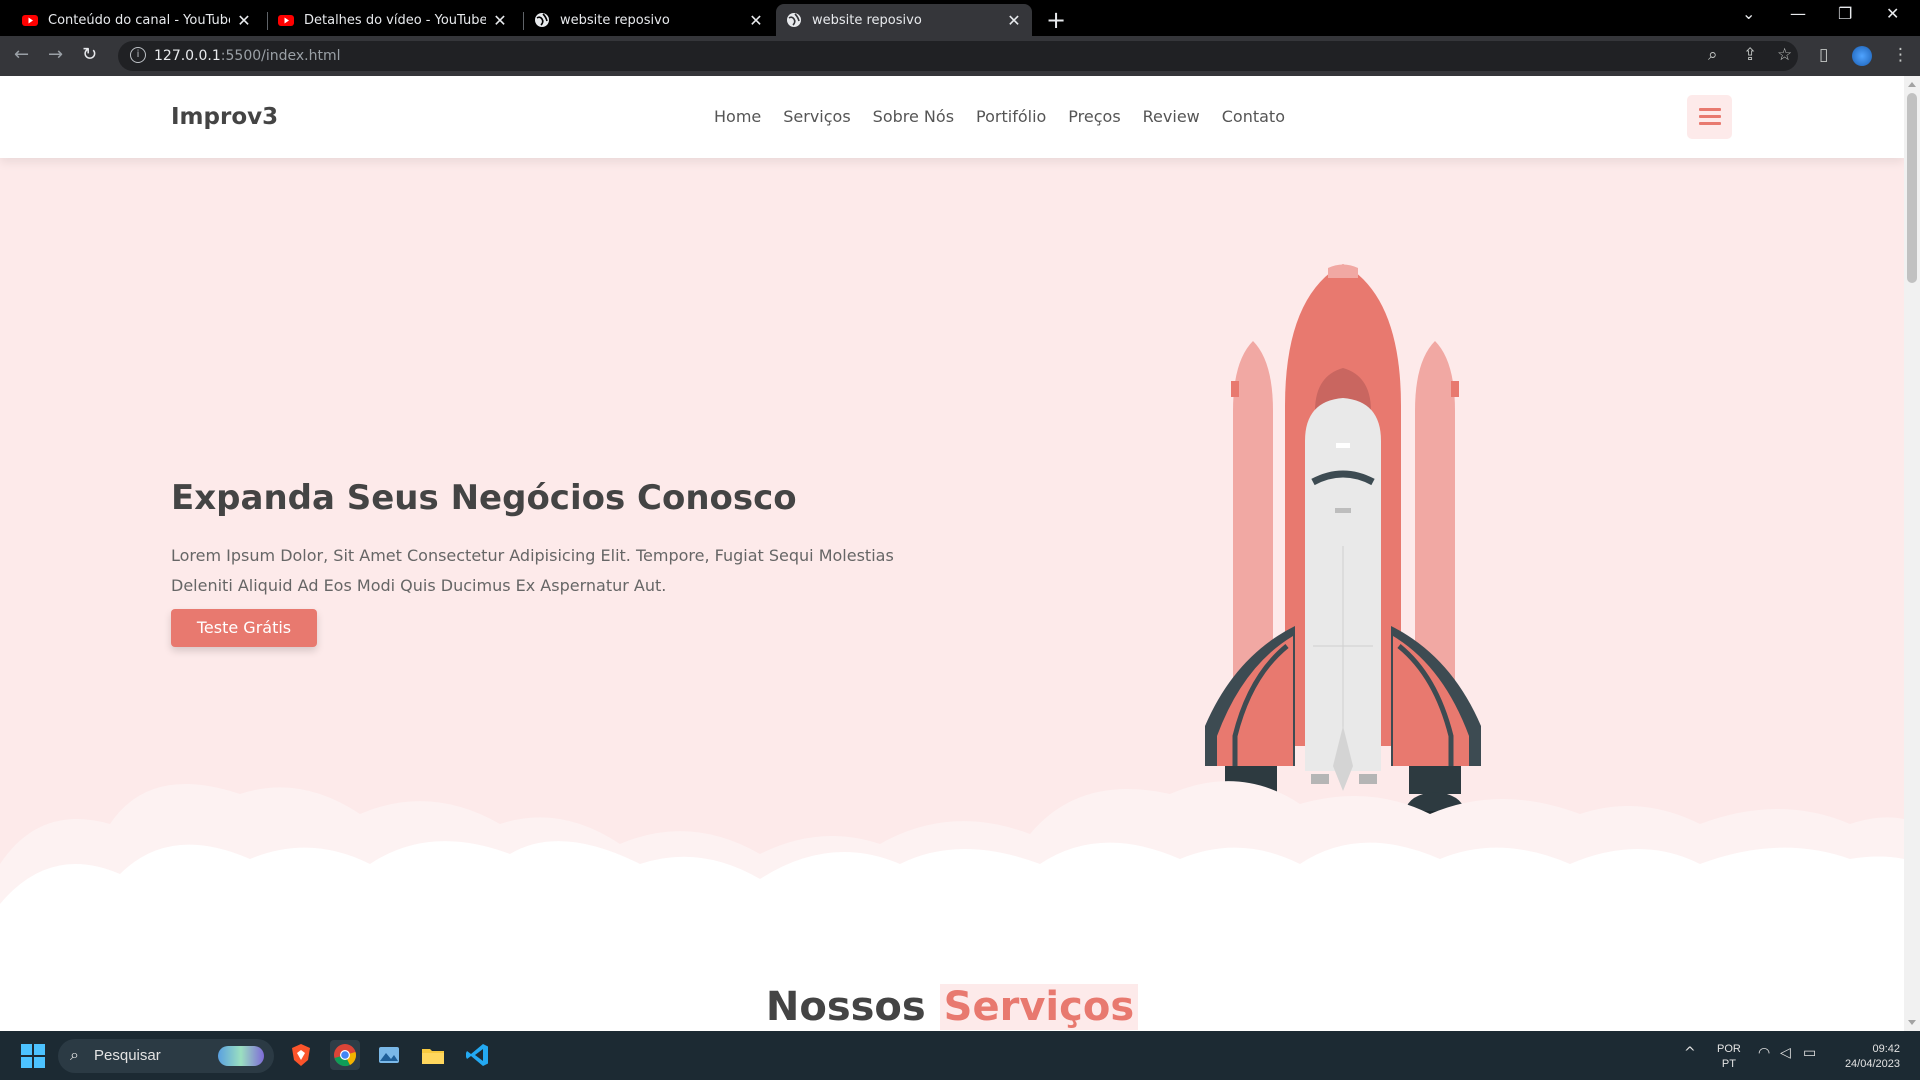 This screenshot has height=1080, width=1920. I want to click on search-icon: ⌕, so click(74, 1054).